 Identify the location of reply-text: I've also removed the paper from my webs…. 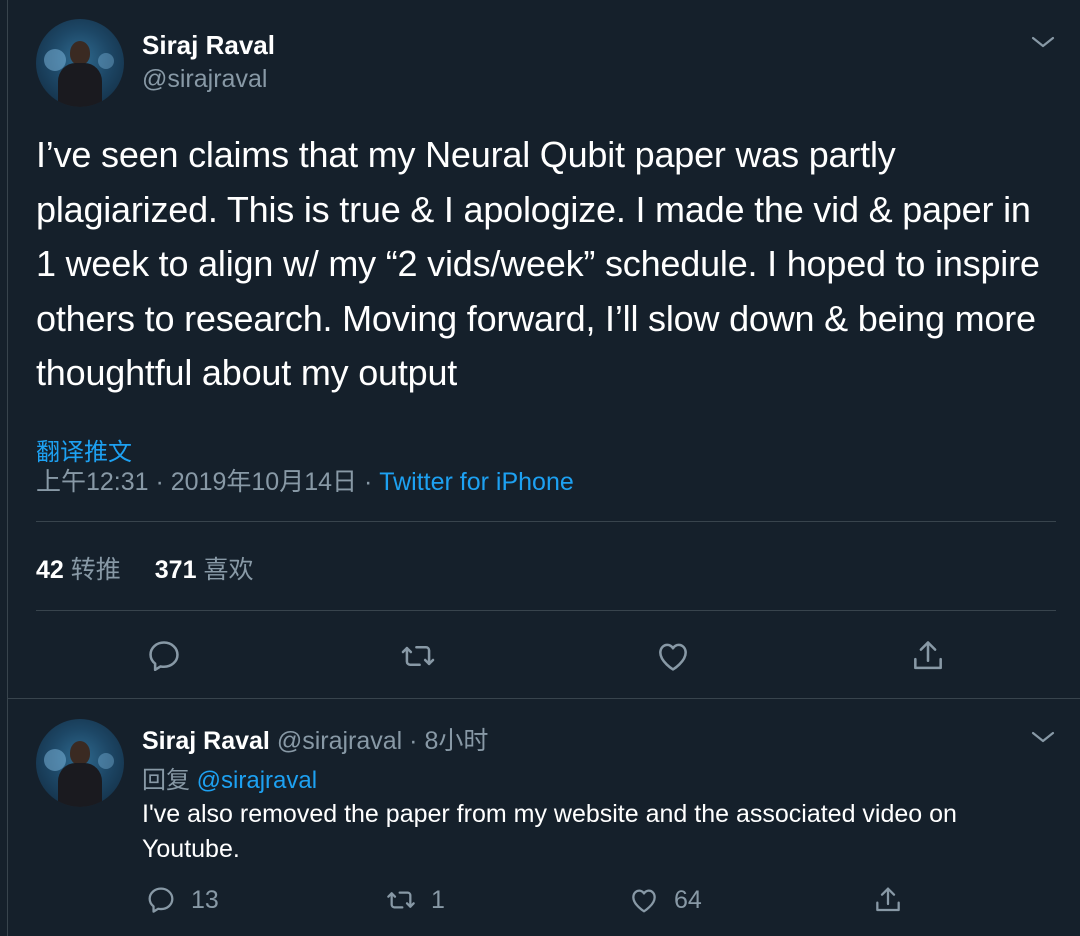
(549, 831).